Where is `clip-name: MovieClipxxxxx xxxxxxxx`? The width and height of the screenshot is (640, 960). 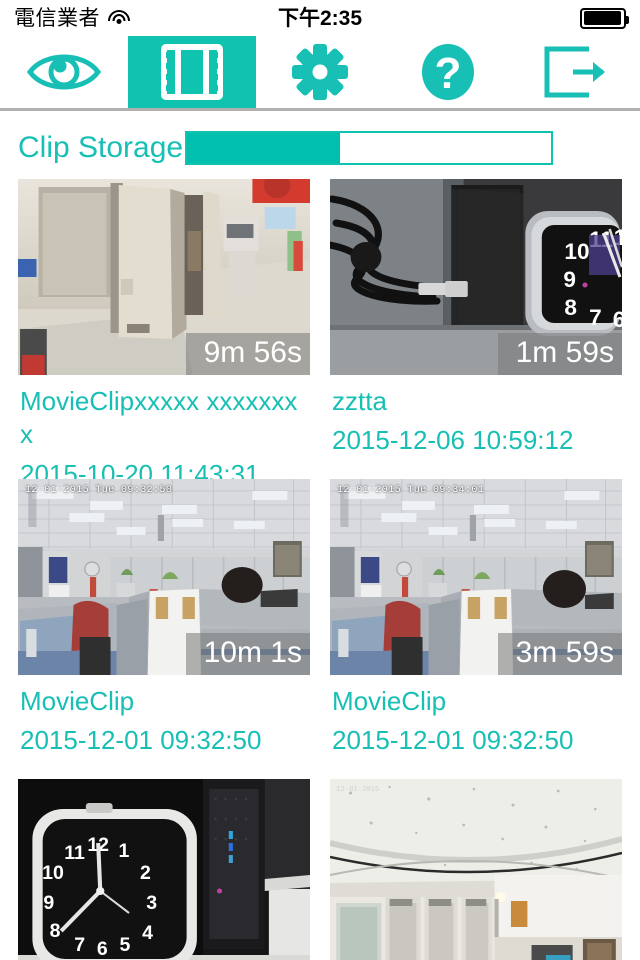 clip-name: MovieClipxxxxx xxxxxxxx is located at coordinates (159, 418).